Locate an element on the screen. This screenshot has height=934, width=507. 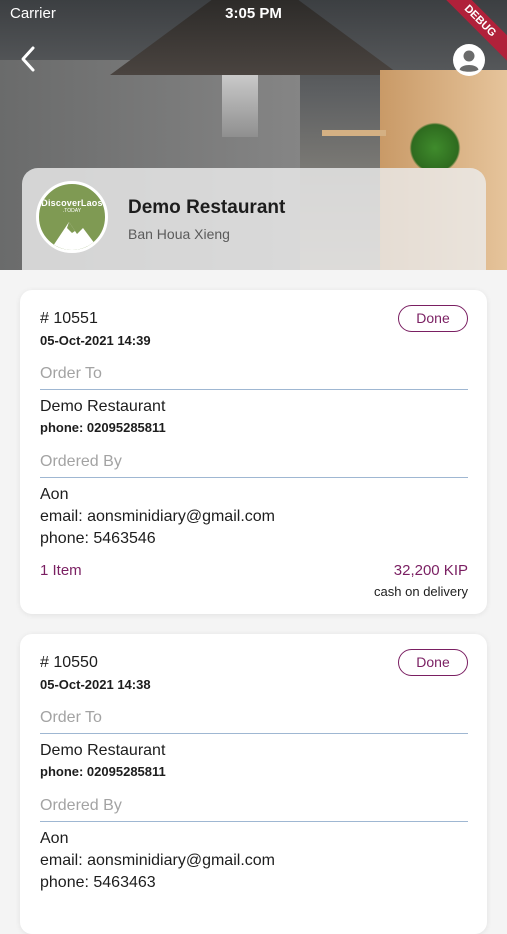
user-icon is located at coordinates (469, 60).